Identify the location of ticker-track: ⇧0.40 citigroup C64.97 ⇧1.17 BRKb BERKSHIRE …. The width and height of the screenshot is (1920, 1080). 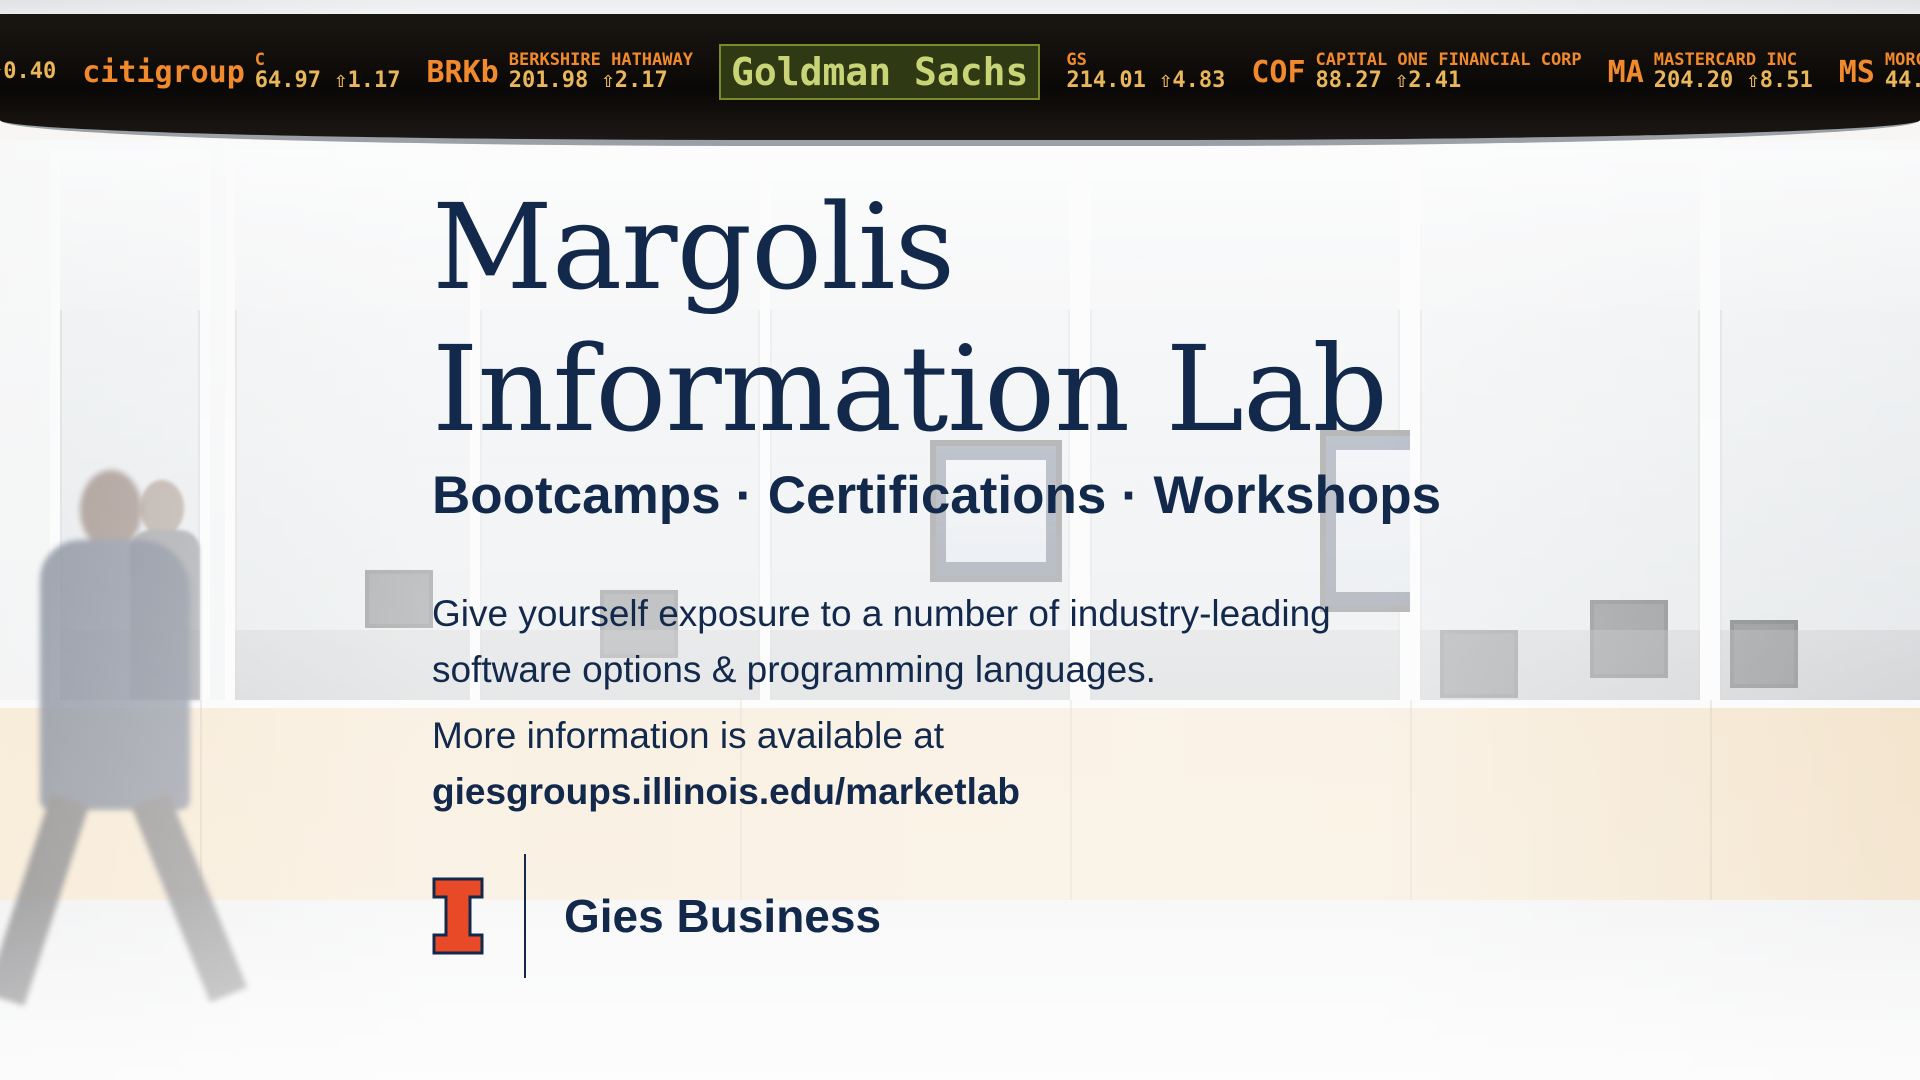
(960, 72).